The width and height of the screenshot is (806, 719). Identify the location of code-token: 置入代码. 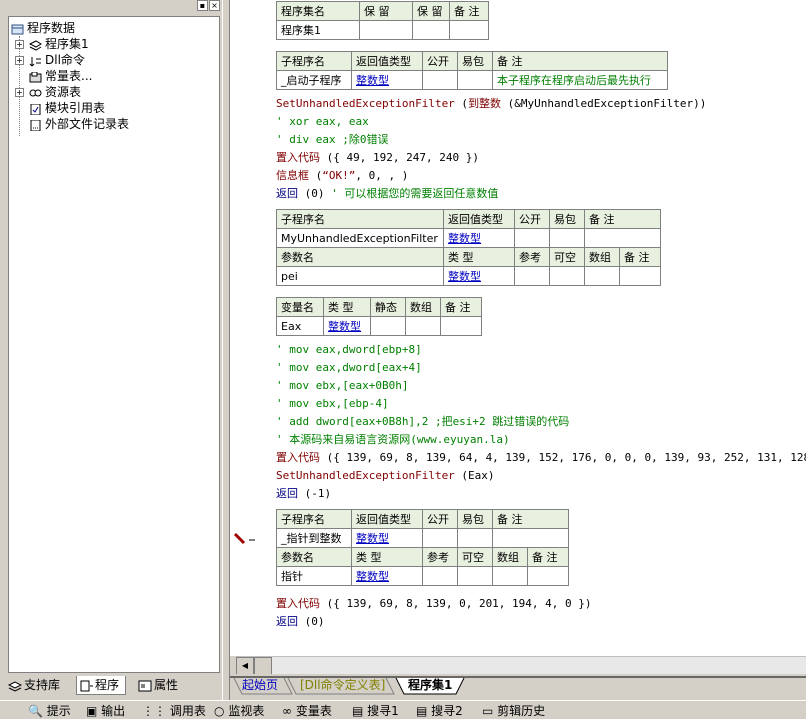
(298, 157).